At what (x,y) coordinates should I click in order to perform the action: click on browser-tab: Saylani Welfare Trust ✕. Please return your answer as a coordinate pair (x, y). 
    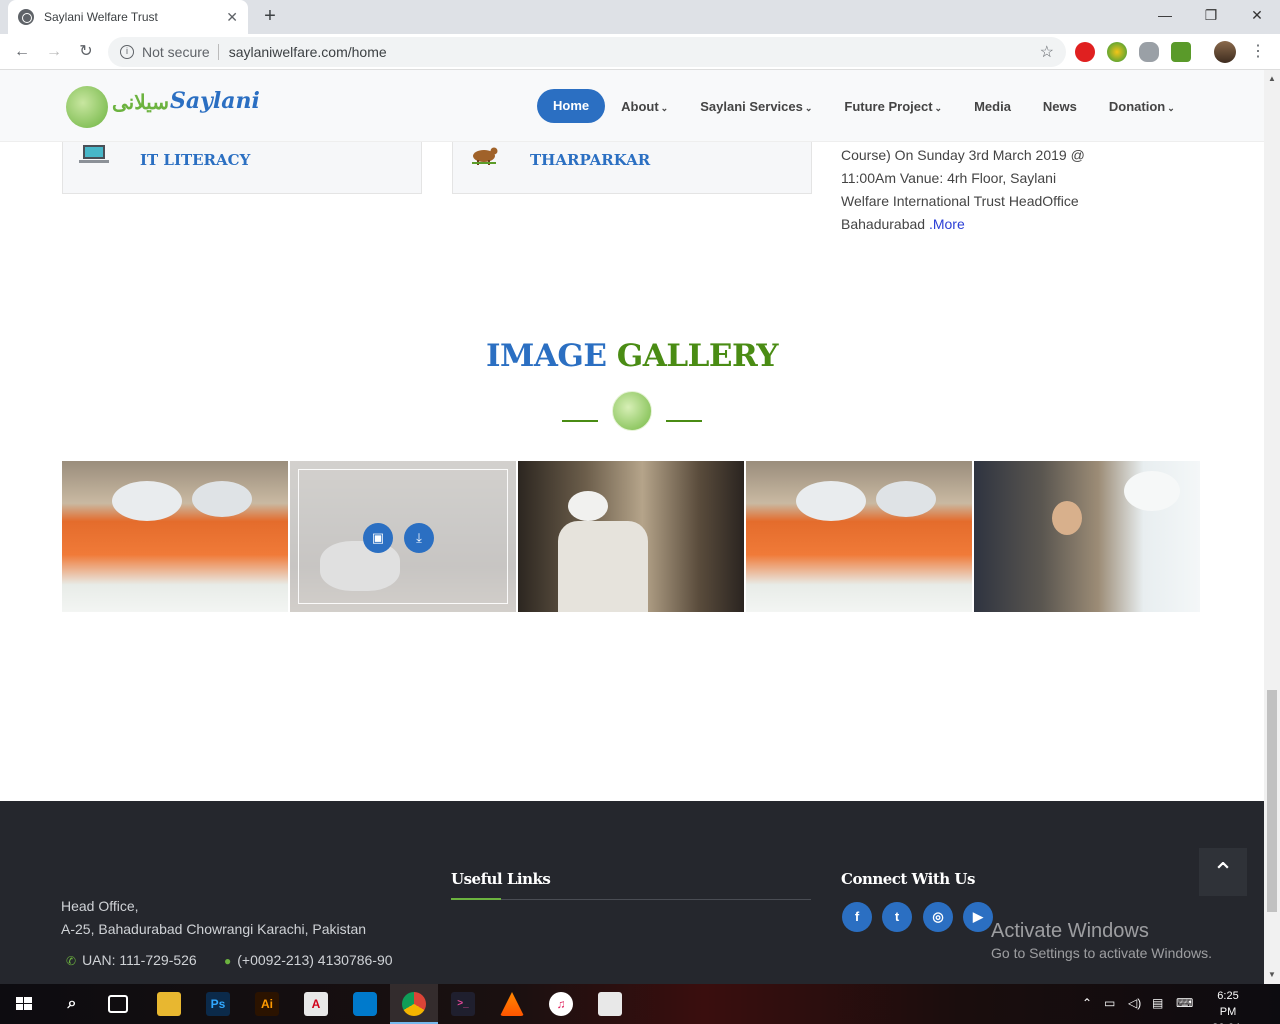
    Looking at the image, I should click on (128, 17).